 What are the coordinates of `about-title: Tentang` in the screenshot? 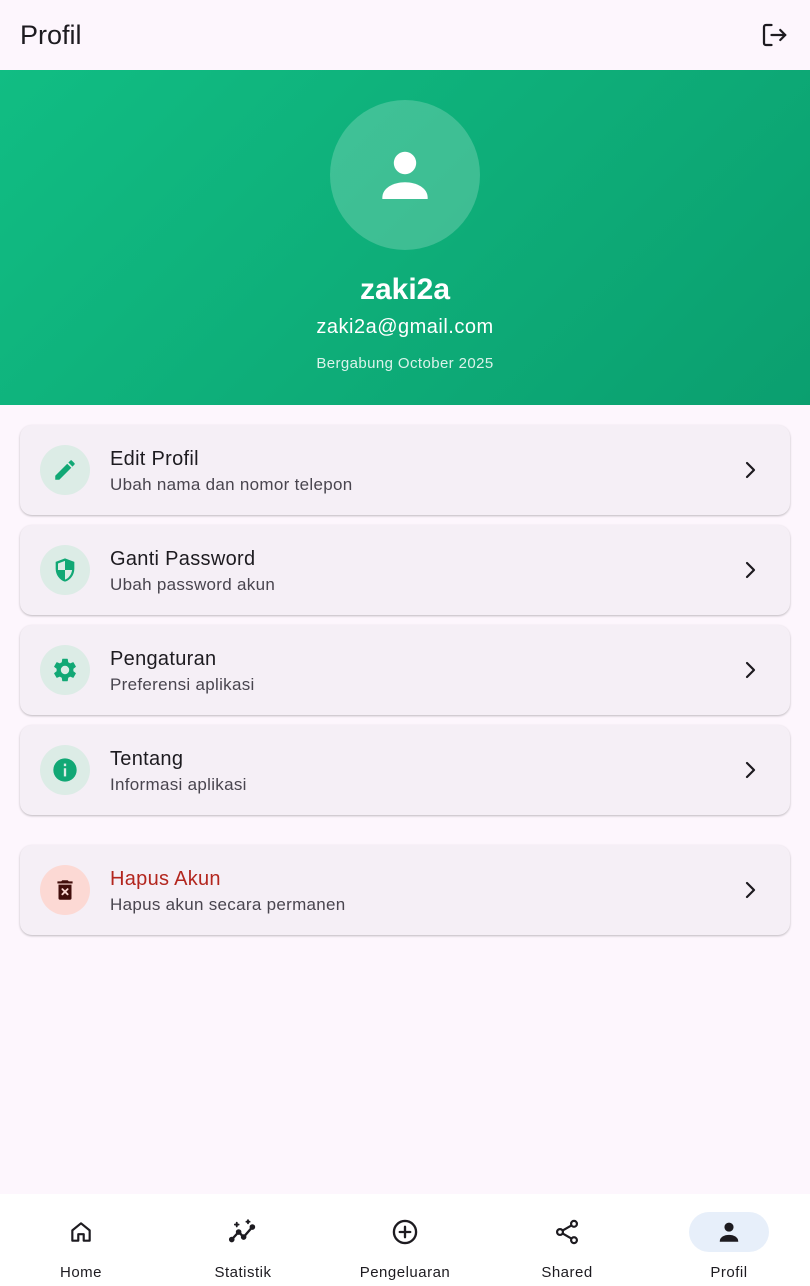 It's located at (147, 758).